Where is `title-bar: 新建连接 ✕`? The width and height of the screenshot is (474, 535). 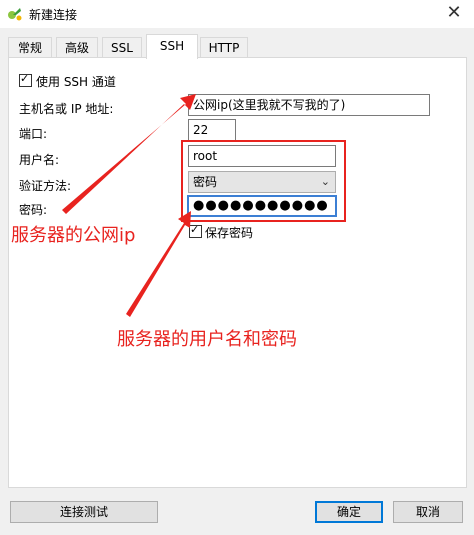
title-bar: 新建连接 ✕ is located at coordinates (237, 14).